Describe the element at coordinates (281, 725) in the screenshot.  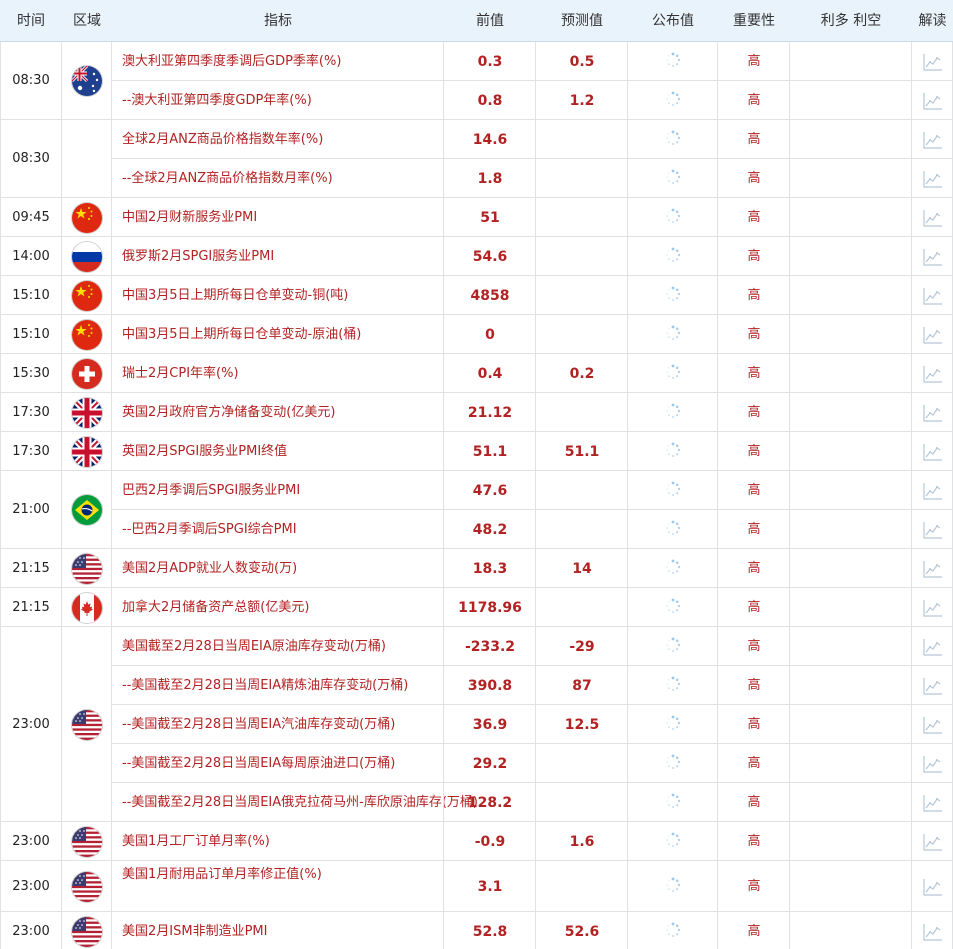
I see `indicator-name: --美国截至2月28日当周EIA汽油库存变动(万桶)` at that location.